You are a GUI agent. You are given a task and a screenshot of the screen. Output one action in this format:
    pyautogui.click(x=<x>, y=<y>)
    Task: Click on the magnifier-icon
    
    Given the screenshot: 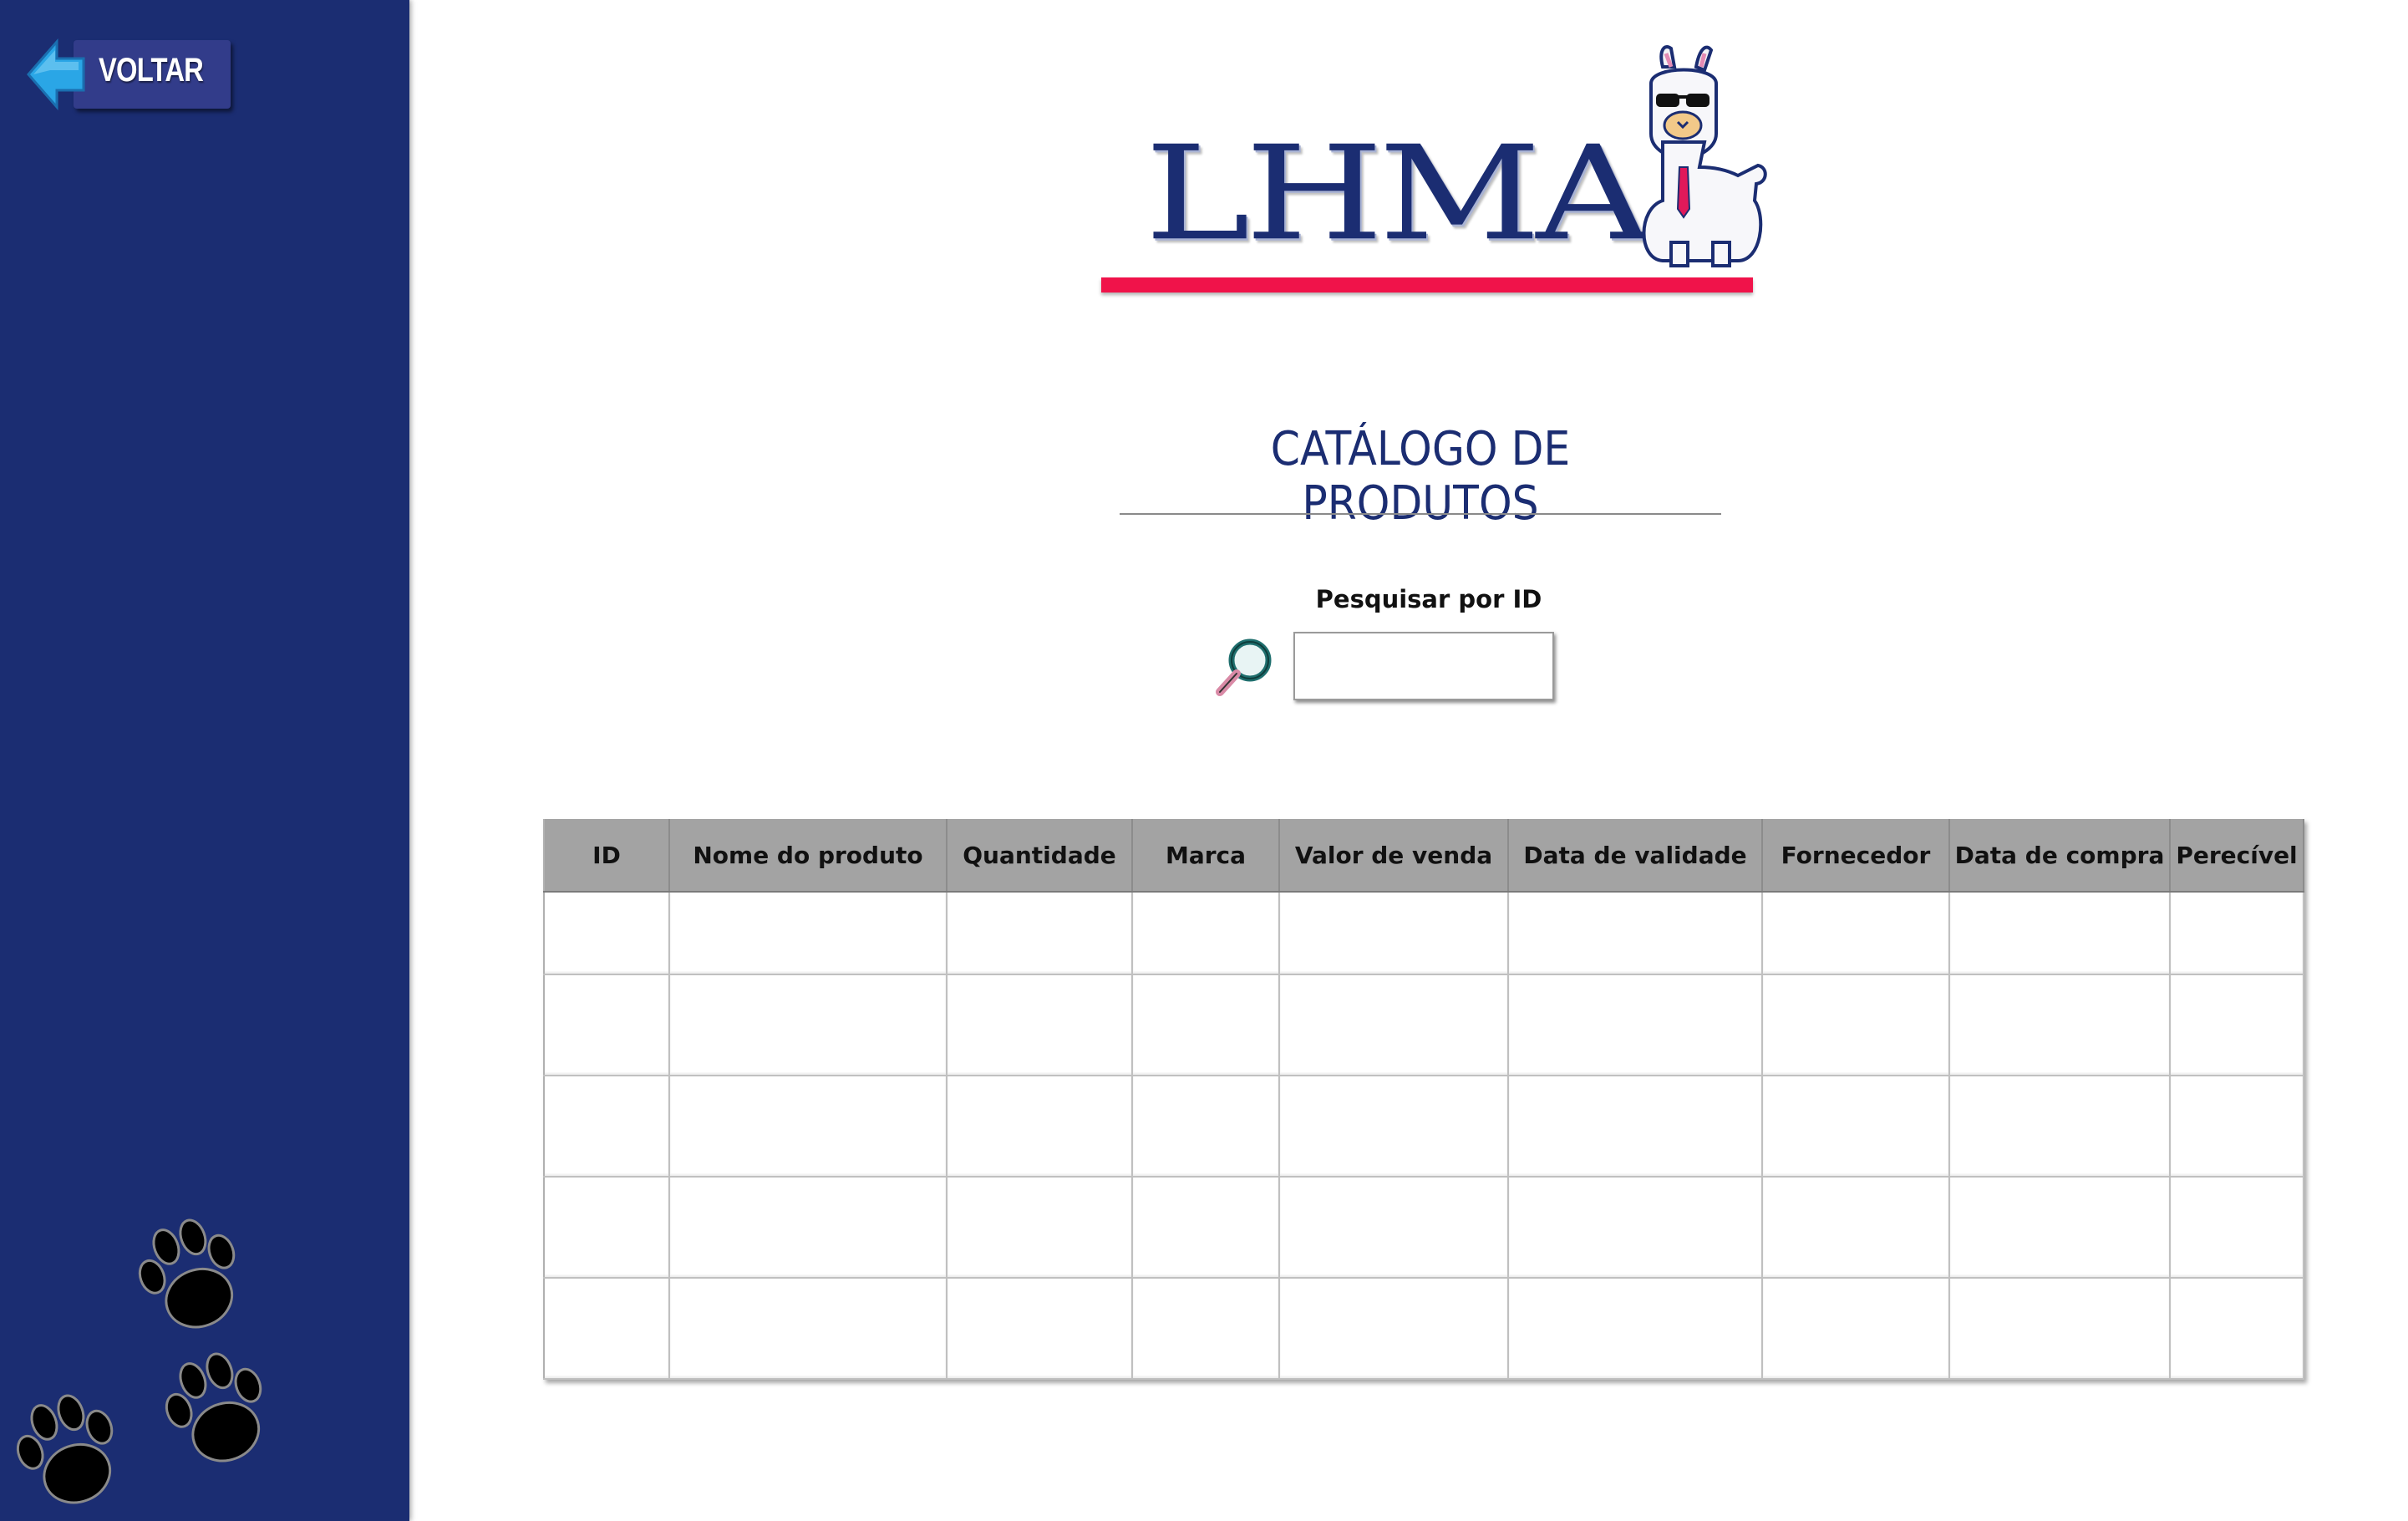 What is the action you would take?
    pyautogui.click(x=1245, y=666)
    